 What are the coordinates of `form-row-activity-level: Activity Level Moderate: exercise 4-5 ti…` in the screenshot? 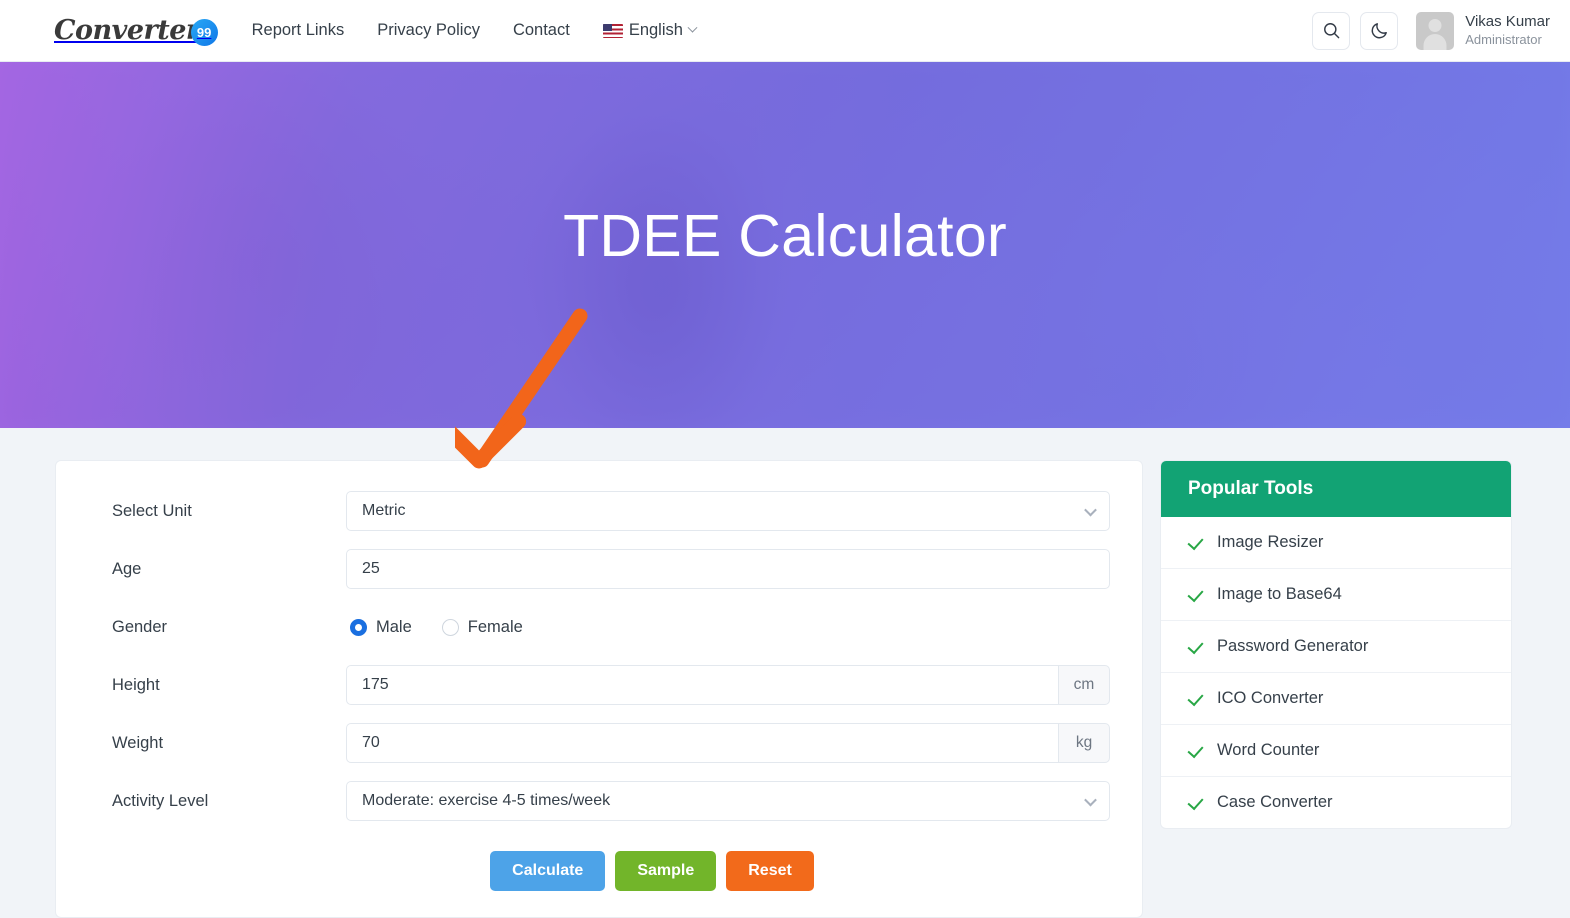 It's located at (597, 801).